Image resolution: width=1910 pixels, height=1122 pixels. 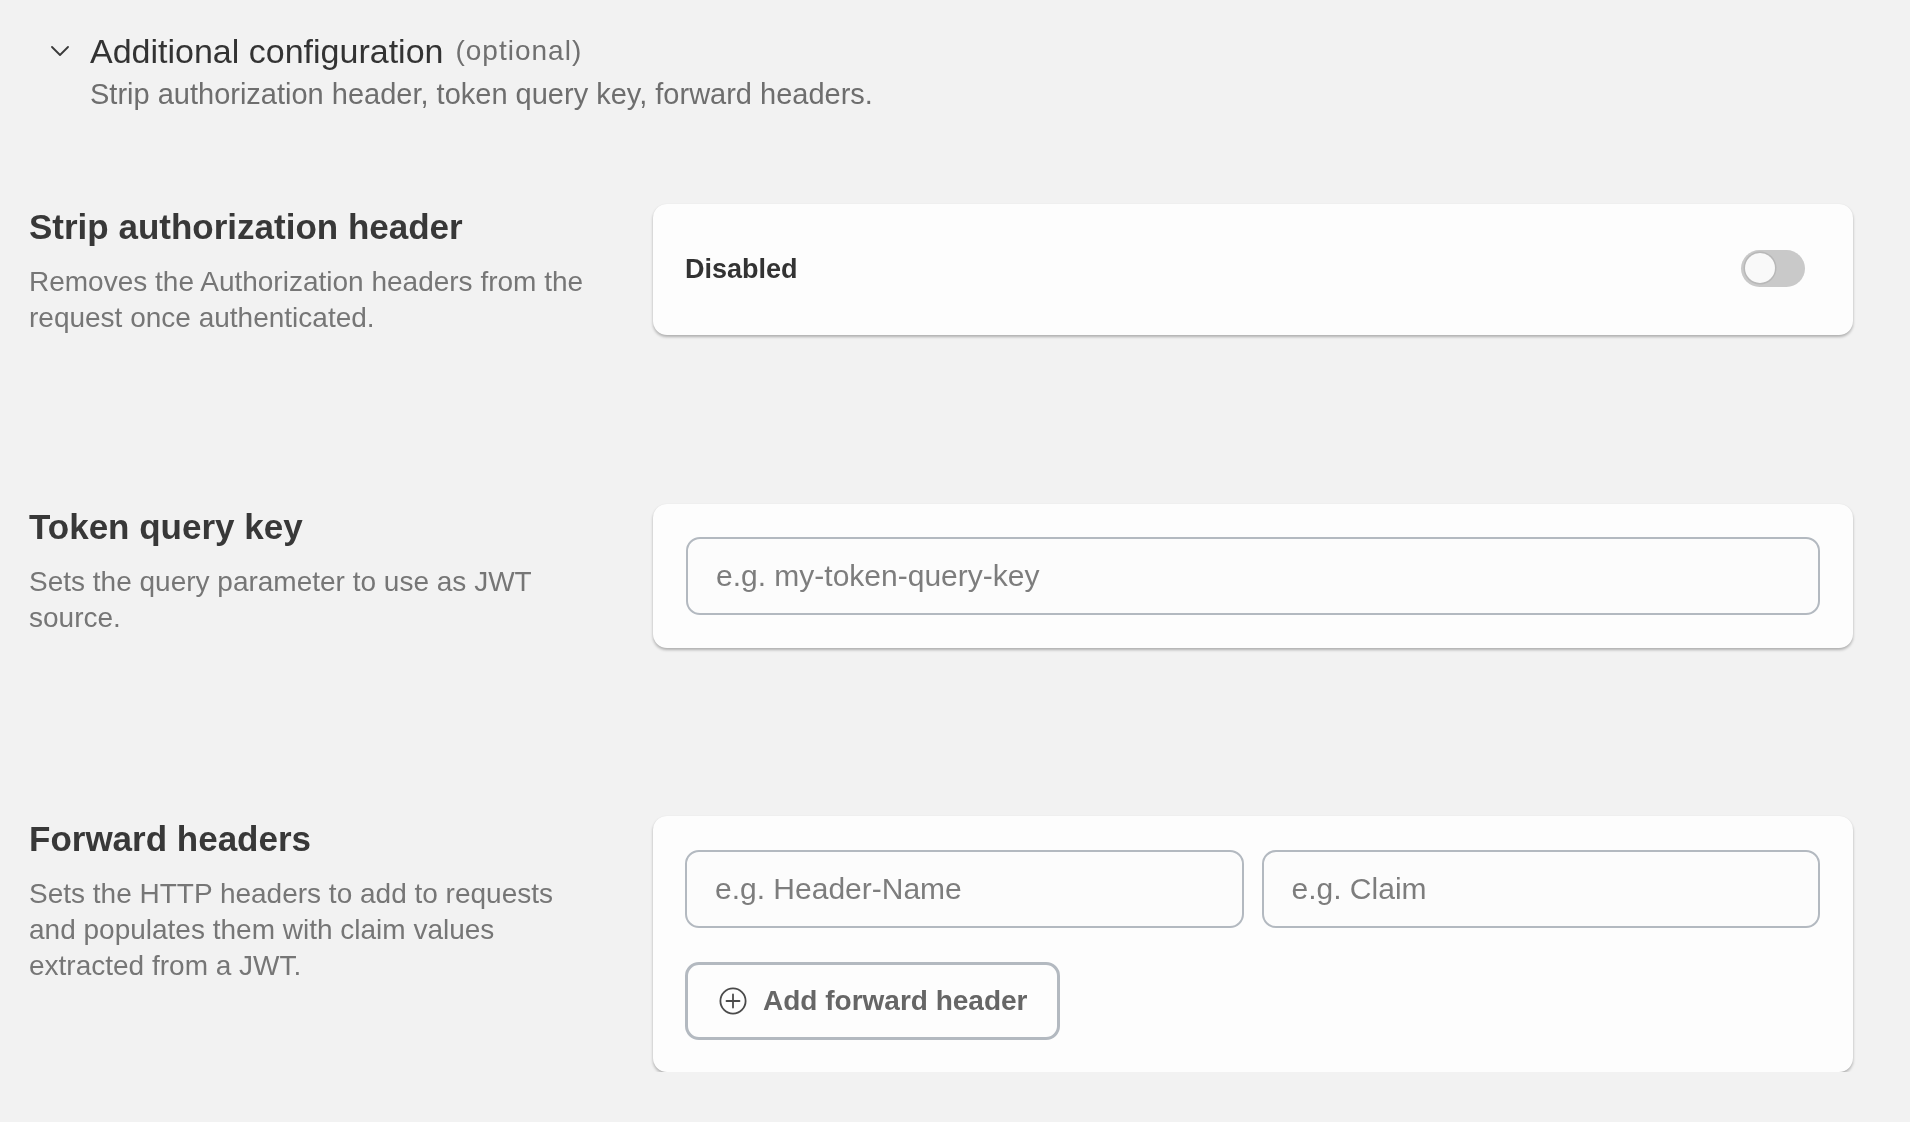 What do you see at coordinates (307, 300) in the screenshot?
I see `setting-description: Removes the Authorization headers from the request once authenticated.` at bounding box center [307, 300].